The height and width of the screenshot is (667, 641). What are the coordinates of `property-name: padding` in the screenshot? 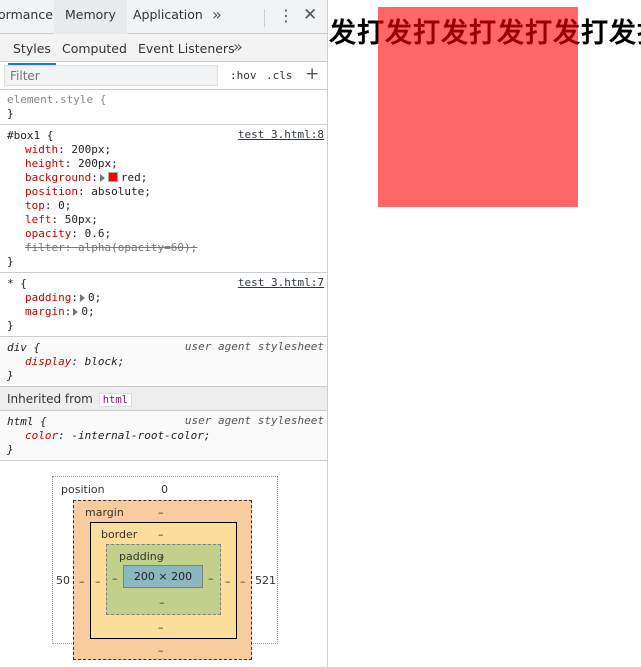 It's located at (48, 297).